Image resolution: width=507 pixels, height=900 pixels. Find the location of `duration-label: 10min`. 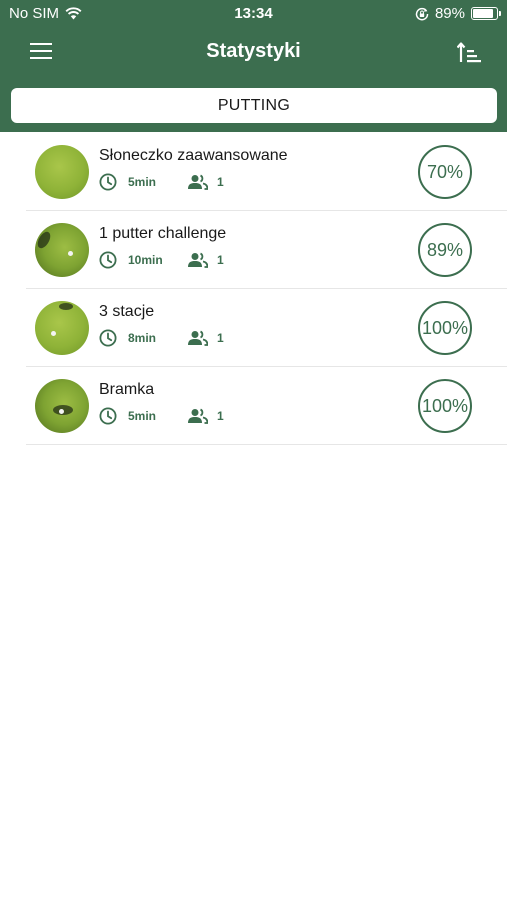

duration-label: 10min is located at coordinates (145, 260).